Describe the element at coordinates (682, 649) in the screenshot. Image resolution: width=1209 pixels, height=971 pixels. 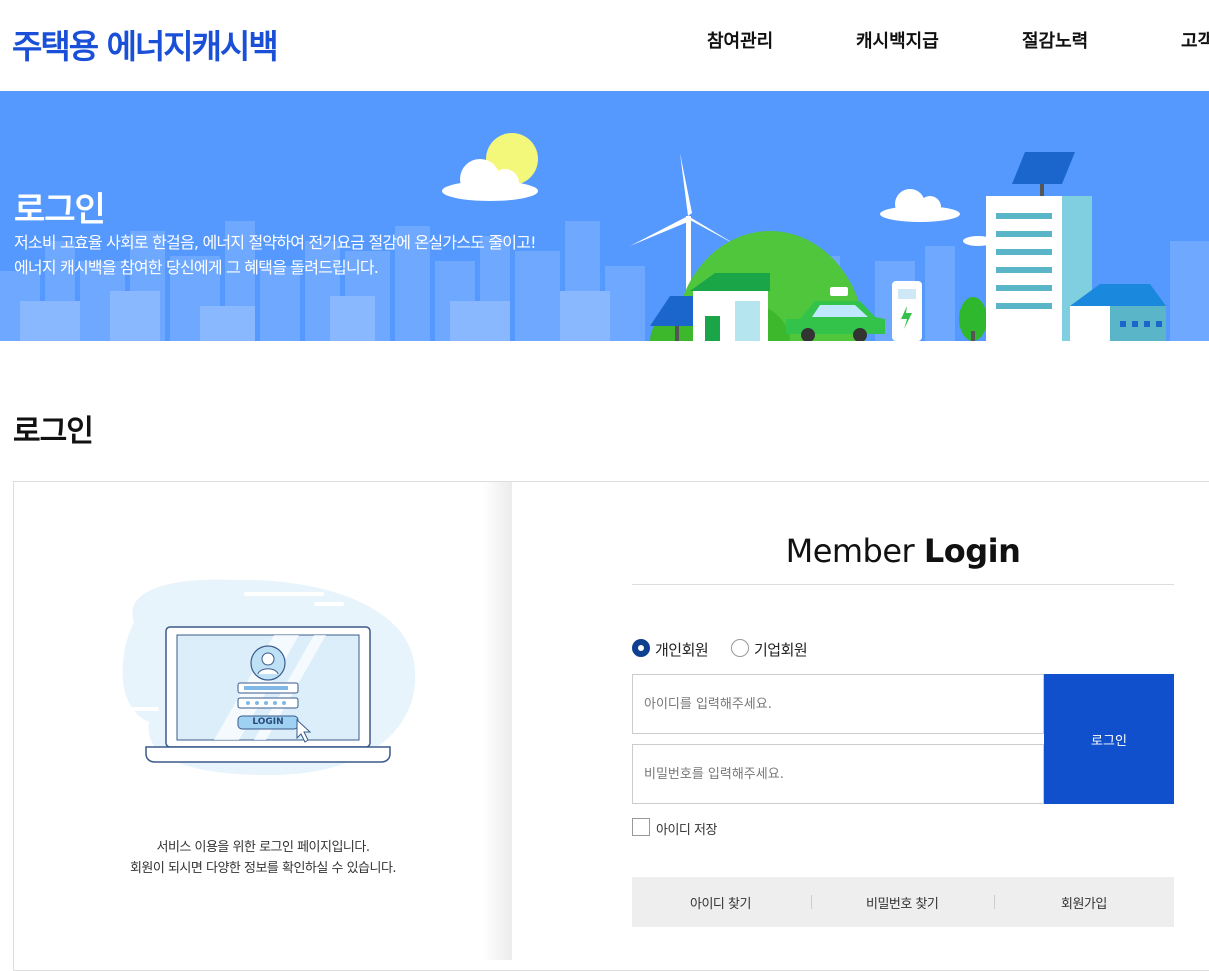
I see `personal-member-label: 개인회원` at that location.